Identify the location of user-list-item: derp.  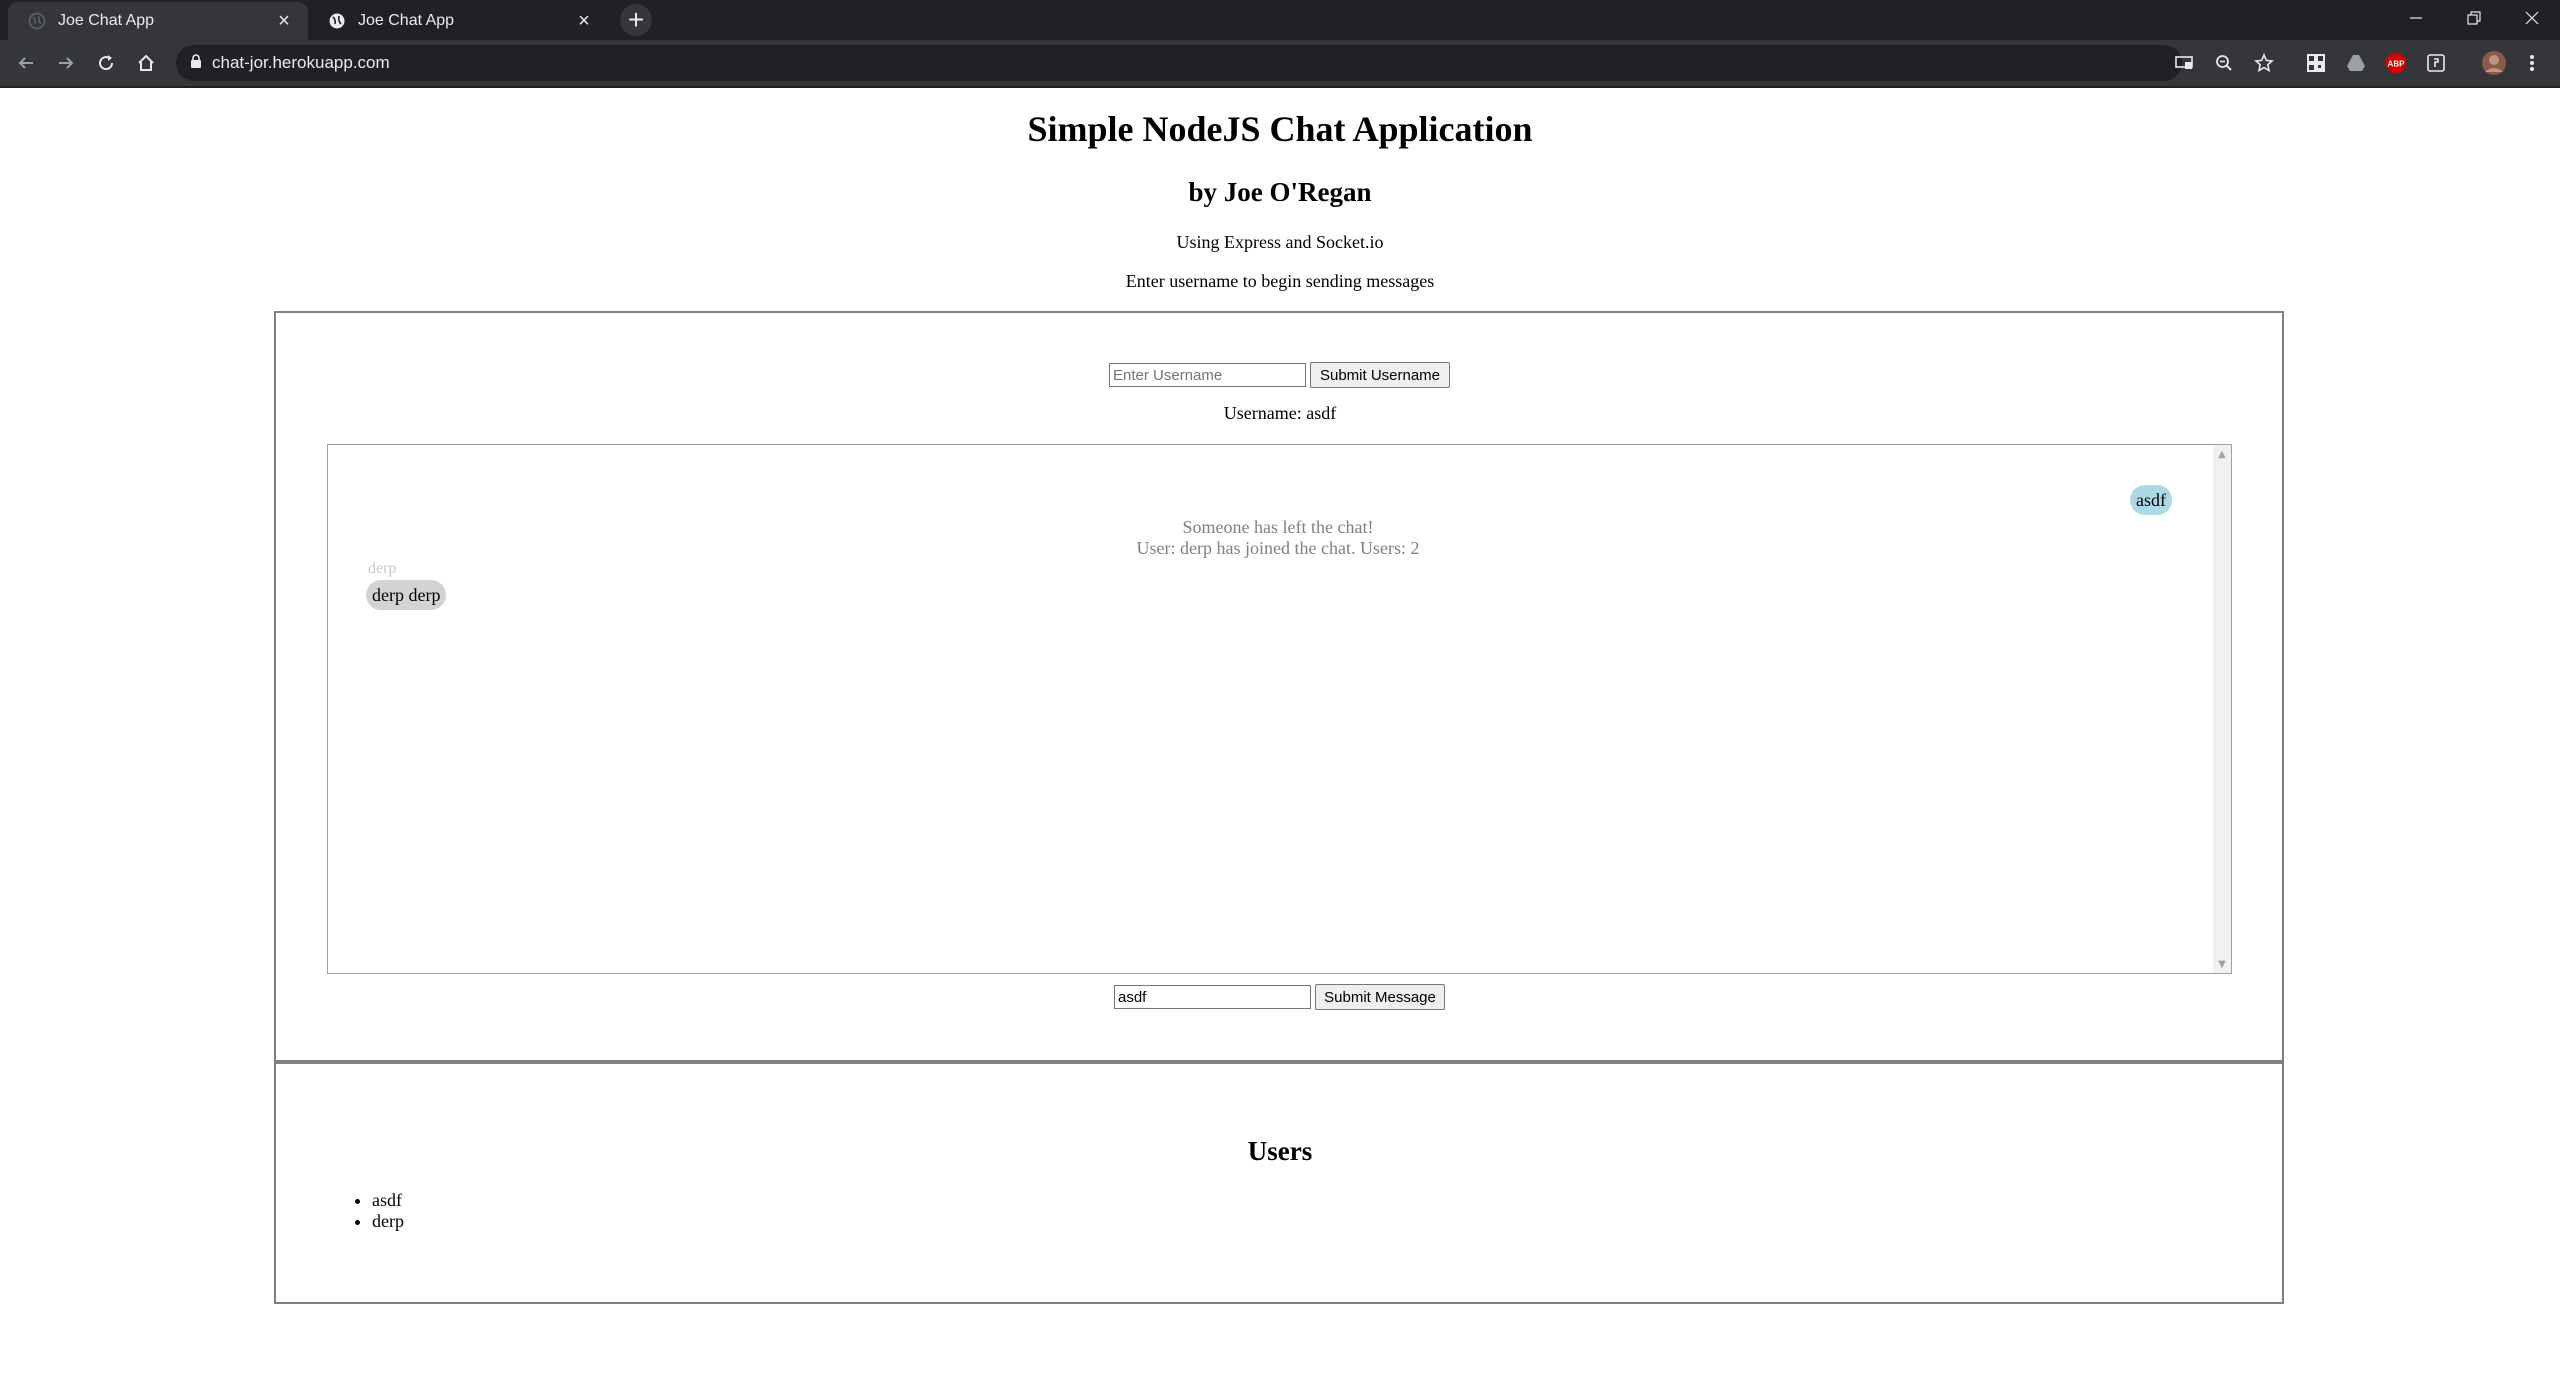
(388, 1221).